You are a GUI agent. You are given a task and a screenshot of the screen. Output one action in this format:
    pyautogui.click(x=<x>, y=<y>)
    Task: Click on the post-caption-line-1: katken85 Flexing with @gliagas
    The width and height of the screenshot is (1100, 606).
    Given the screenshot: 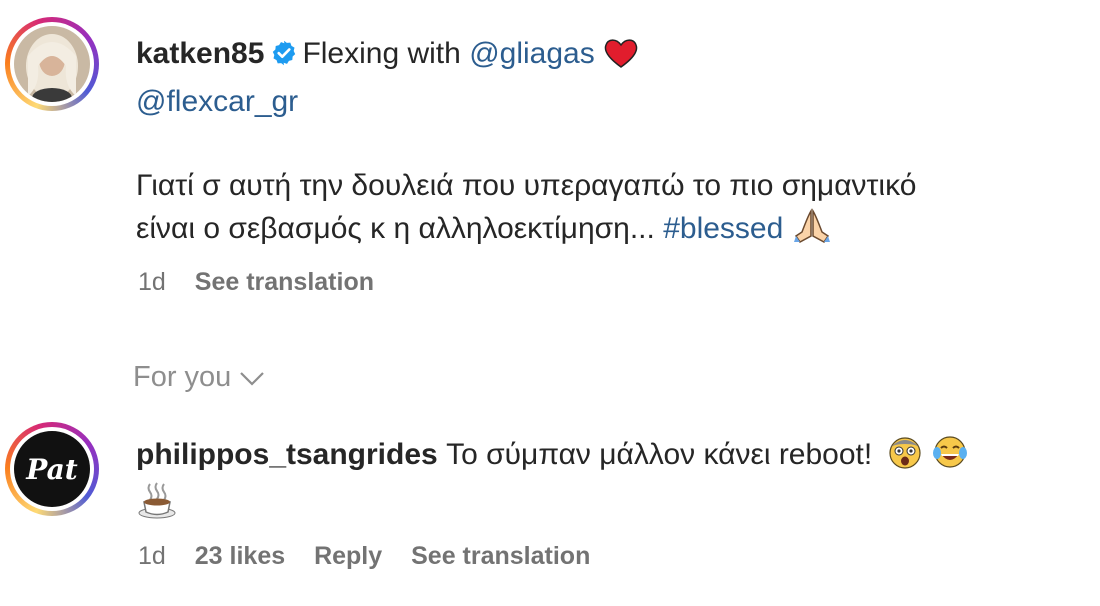 What is the action you would take?
    pyautogui.click(x=387, y=54)
    